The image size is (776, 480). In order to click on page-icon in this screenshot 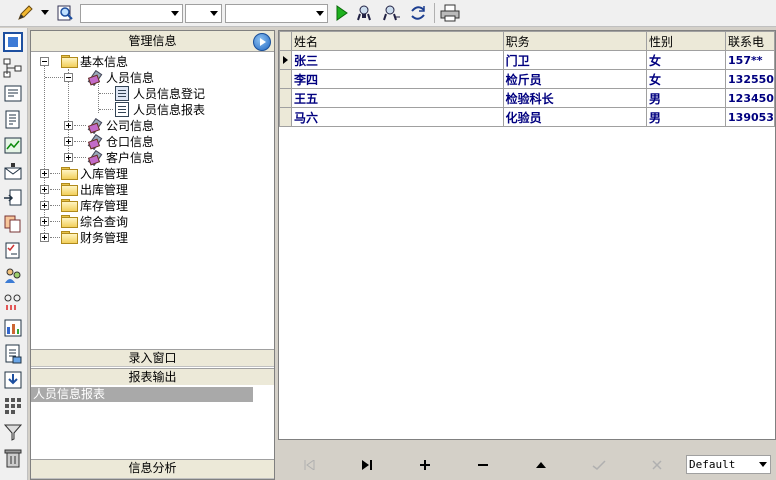, I will do `click(13, 354)`.